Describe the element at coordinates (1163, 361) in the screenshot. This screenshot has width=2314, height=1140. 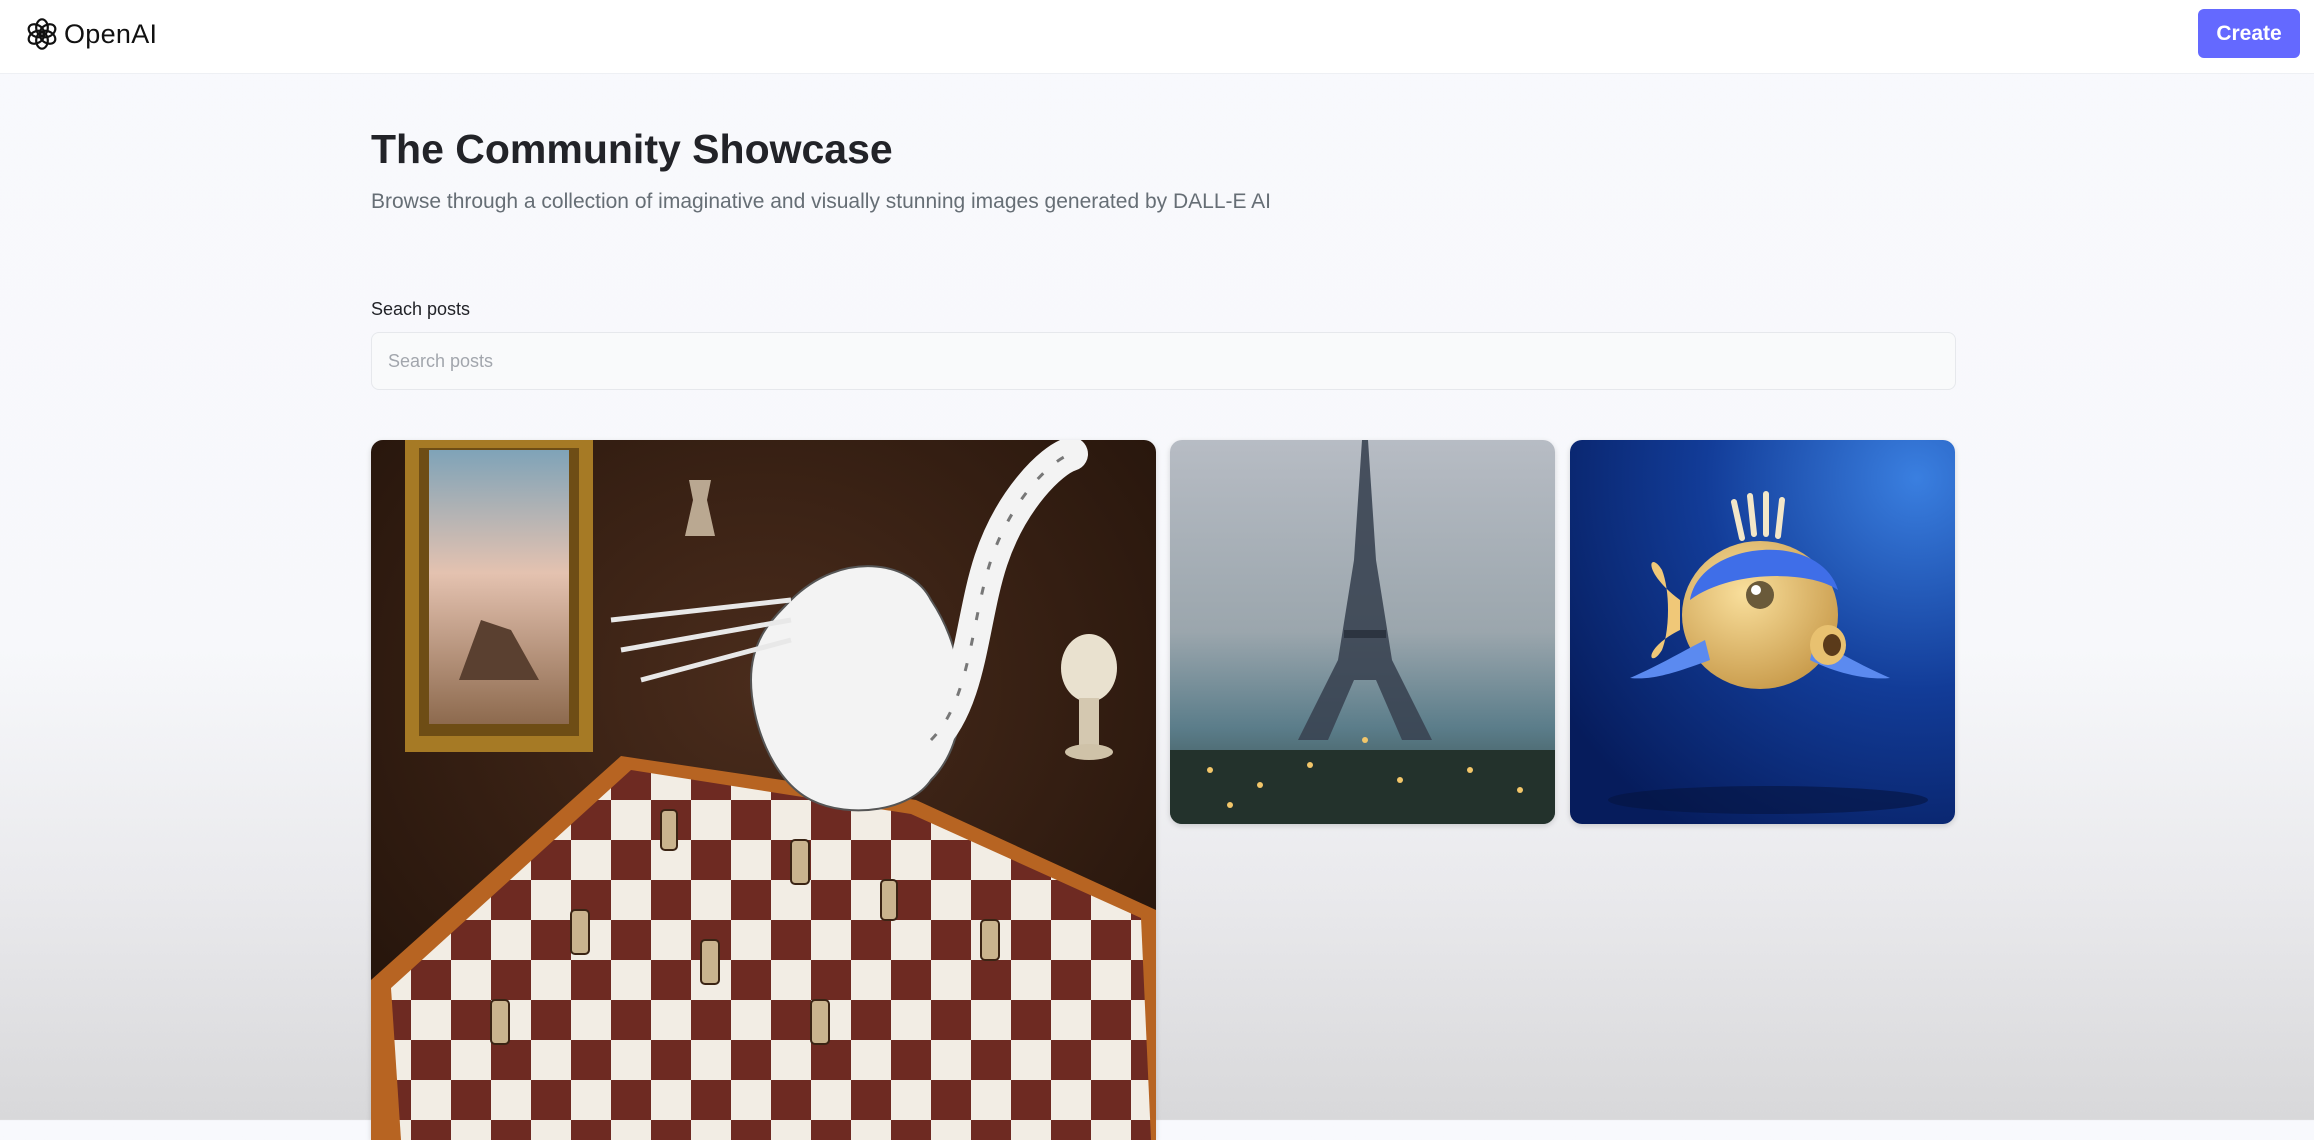
I see `search-input` at that location.